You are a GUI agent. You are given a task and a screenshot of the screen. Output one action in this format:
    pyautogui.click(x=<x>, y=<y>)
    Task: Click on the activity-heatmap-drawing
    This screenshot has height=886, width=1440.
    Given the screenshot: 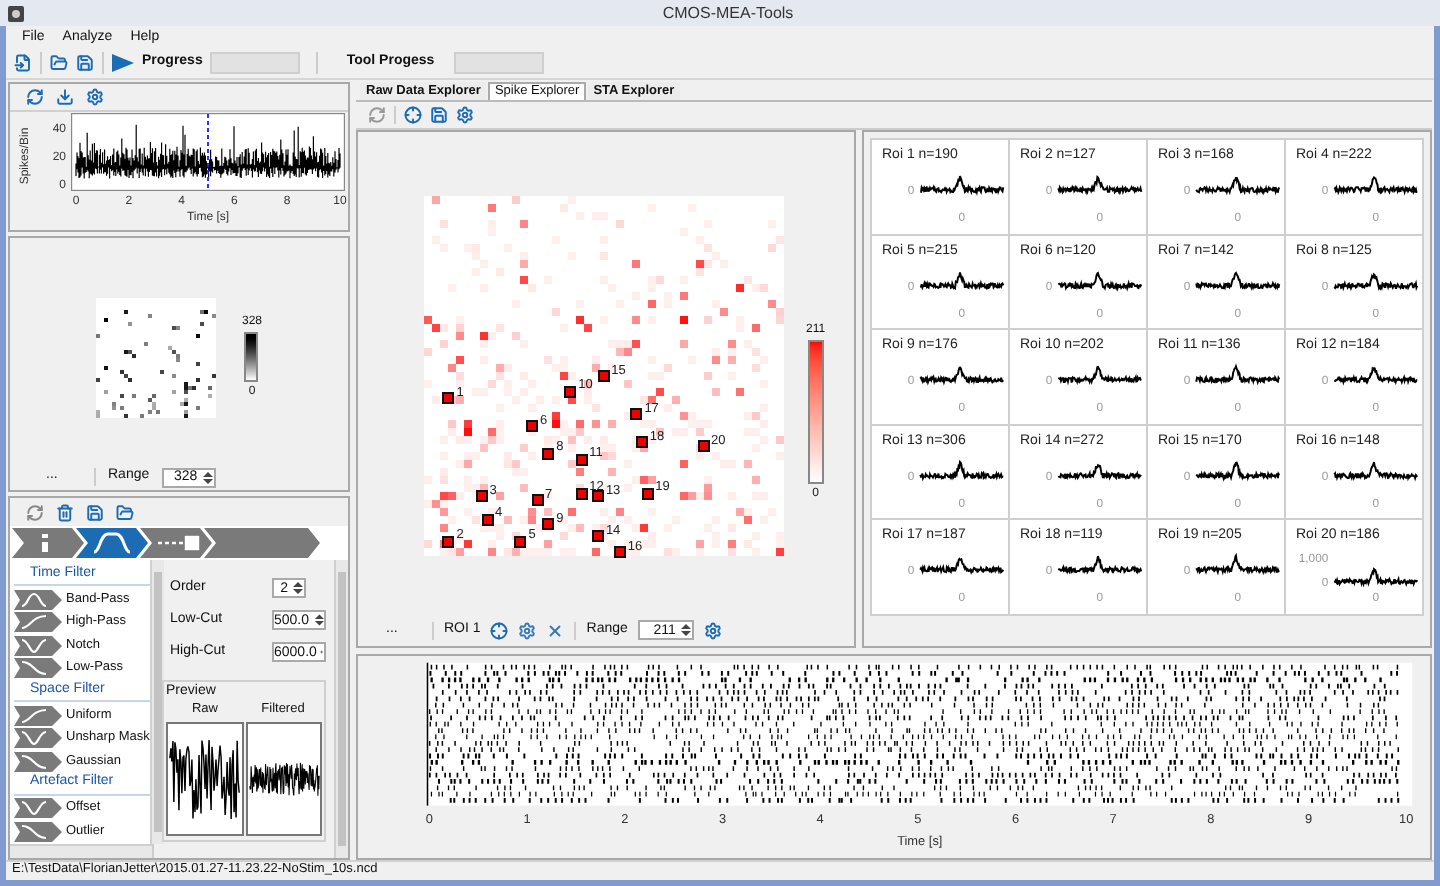 What is the action you would take?
    pyautogui.click(x=155, y=357)
    